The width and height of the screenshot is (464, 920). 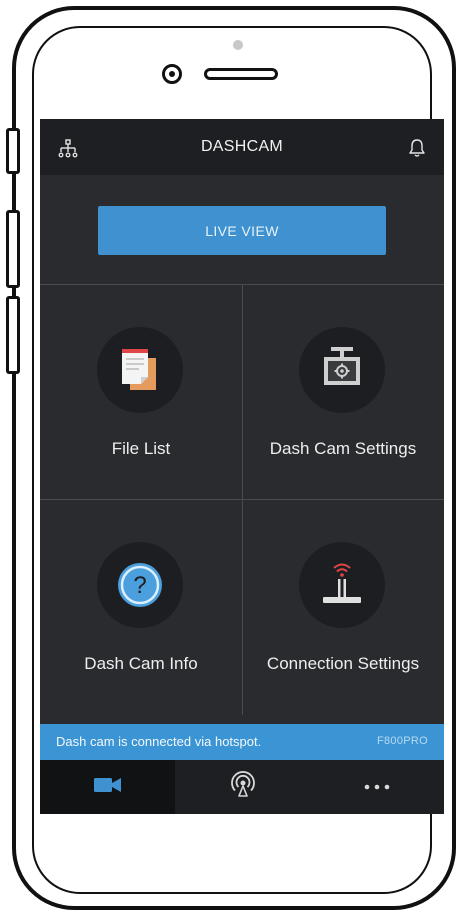 I want to click on file-list-icon, so click(x=140, y=370).